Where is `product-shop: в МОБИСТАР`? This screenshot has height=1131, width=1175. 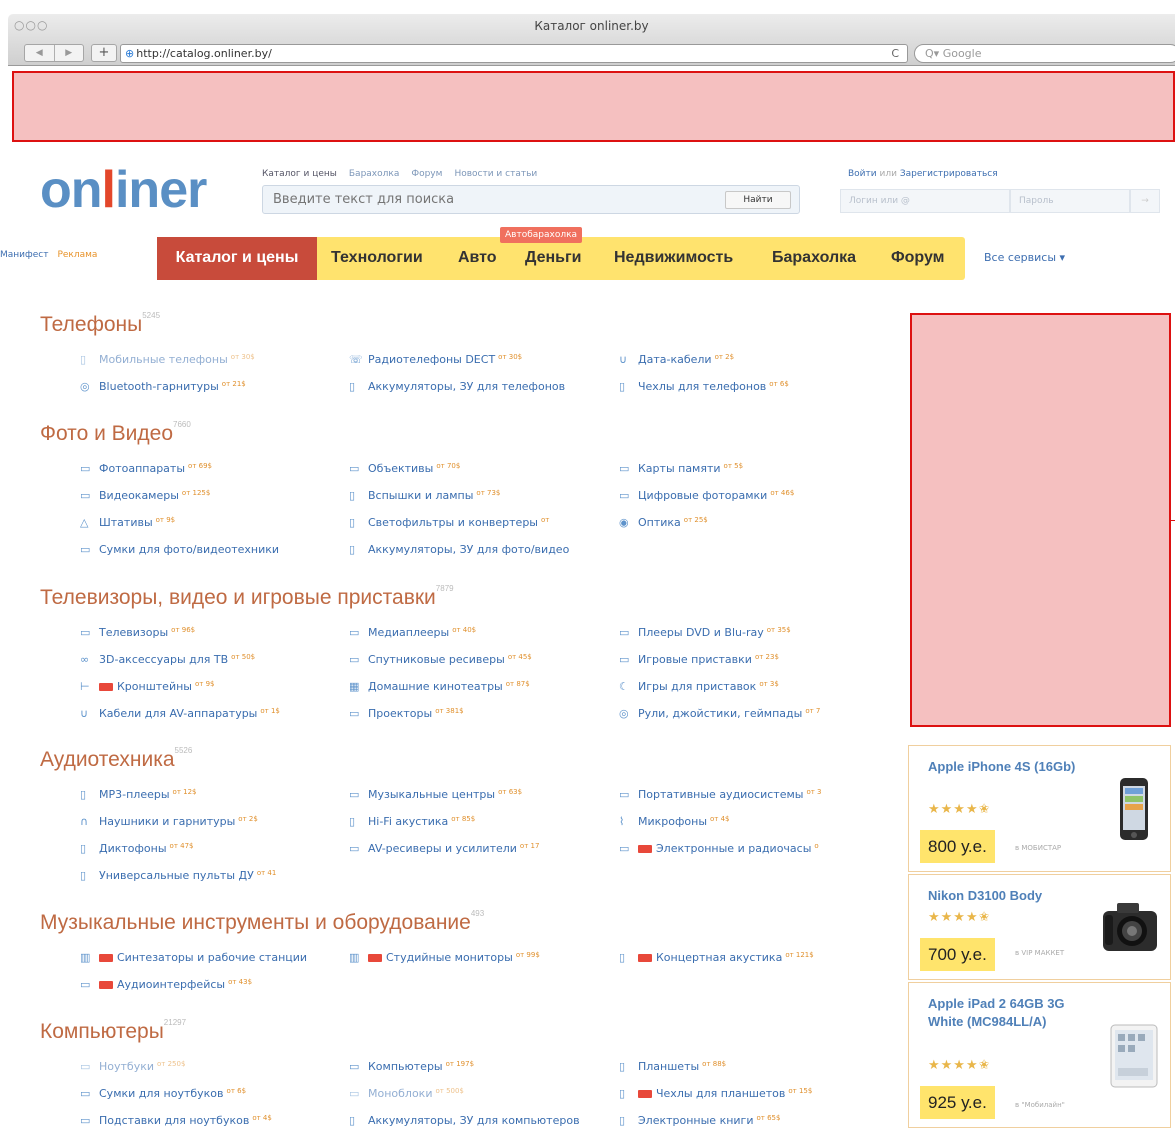
product-shop: в МОБИСТАР is located at coordinates (1050, 848).